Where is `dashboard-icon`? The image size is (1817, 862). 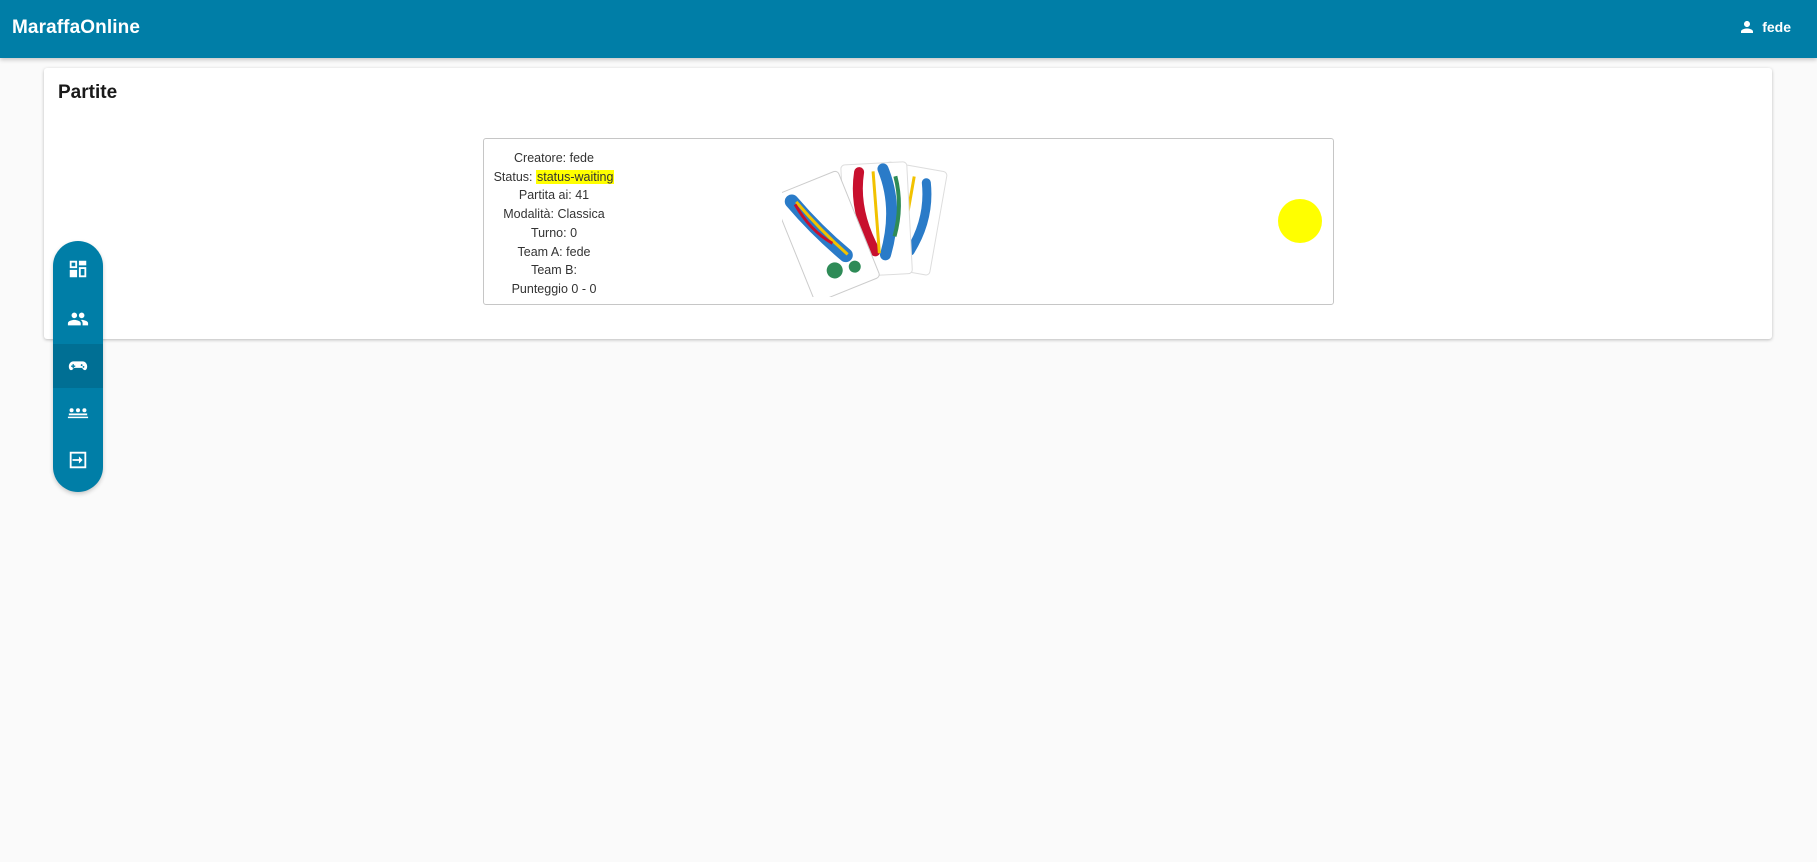
dashboard-icon is located at coordinates (78, 269).